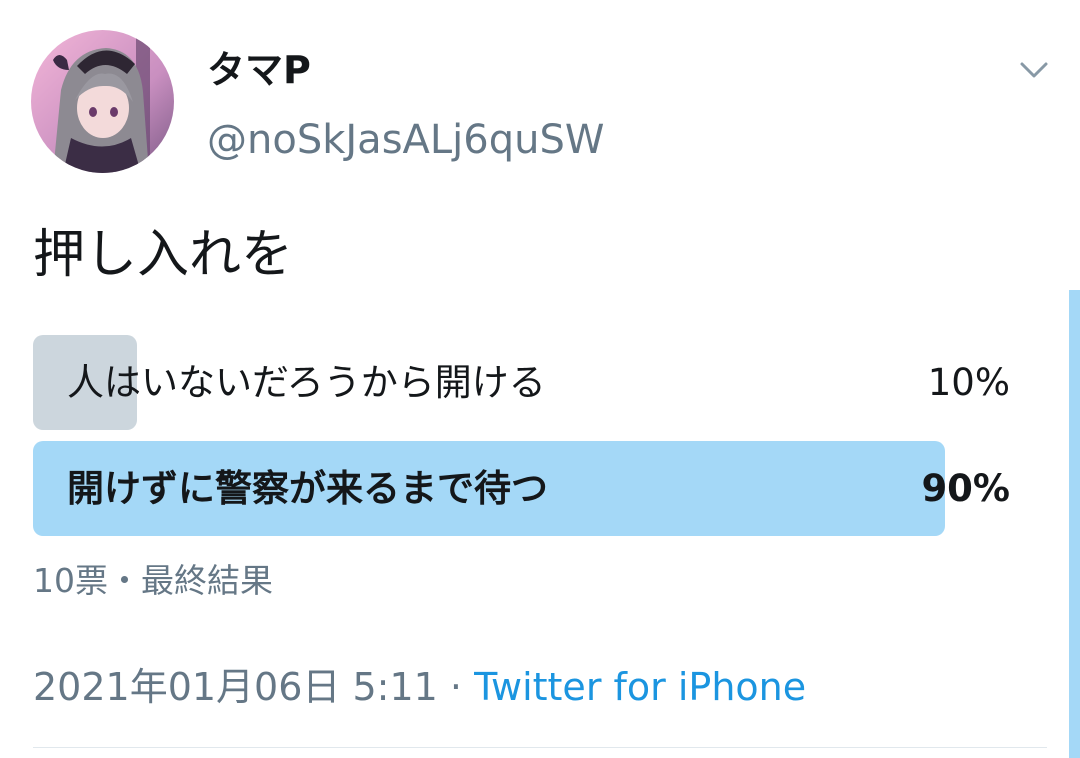 The width and height of the screenshot is (1080, 758). What do you see at coordinates (968, 382) in the screenshot?
I see `poll-option-percent: 10%` at bounding box center [968, 382].